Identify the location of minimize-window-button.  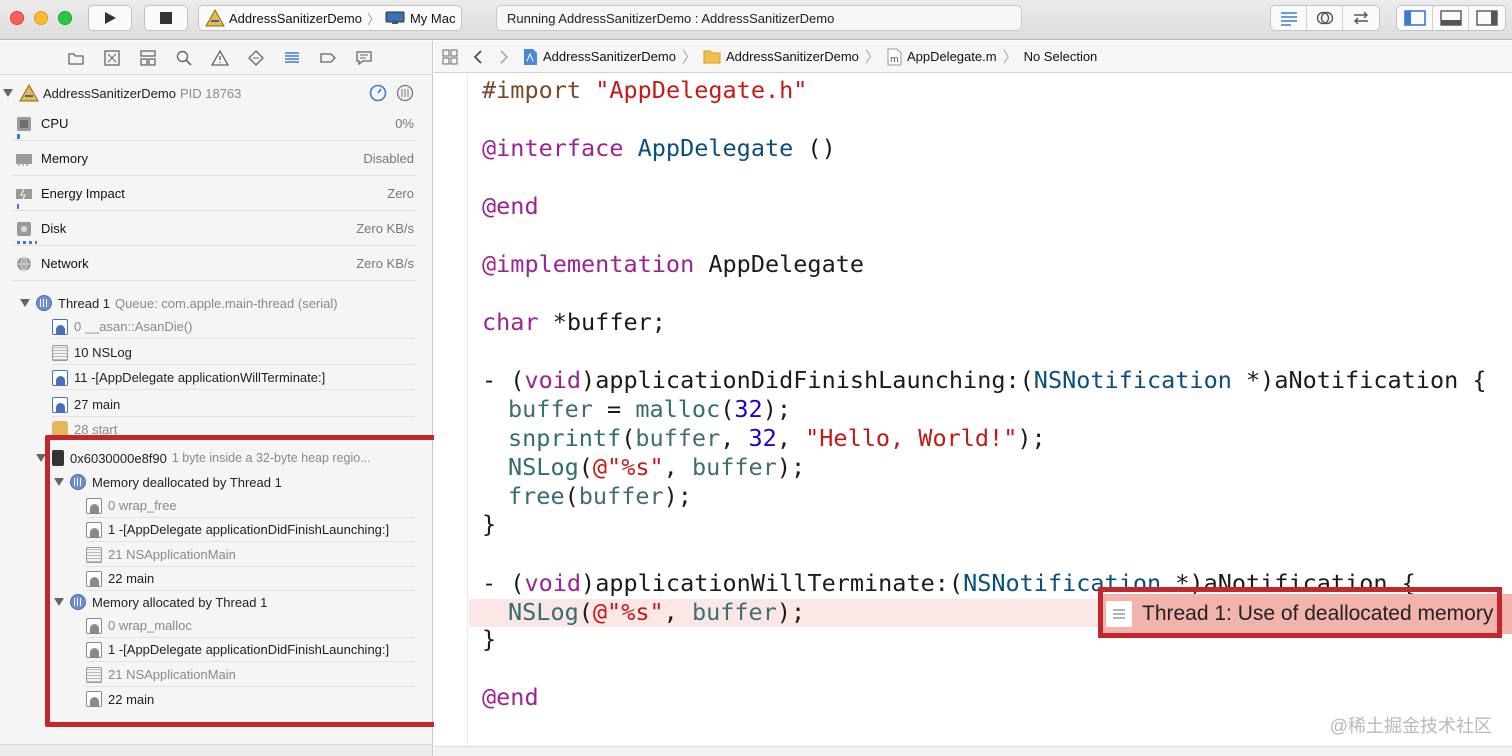
(41, 18).